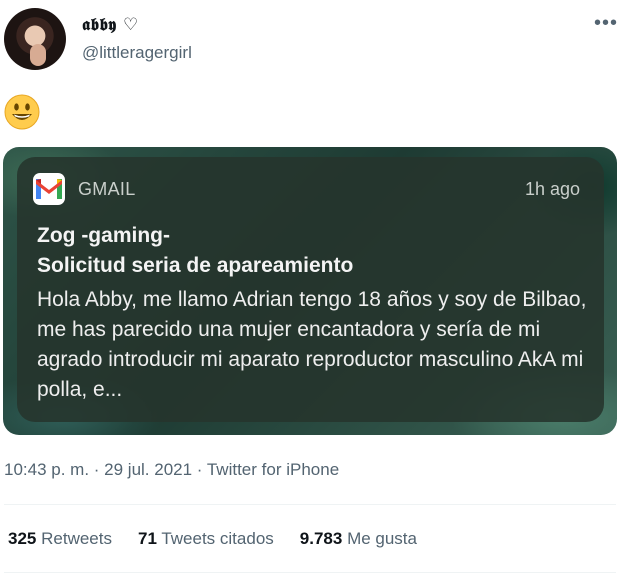  What do you see at coordinates (103, 235) in the screenshot?
I see `notification-sender: Zog -gaming-` at bounding box center [103, 235].